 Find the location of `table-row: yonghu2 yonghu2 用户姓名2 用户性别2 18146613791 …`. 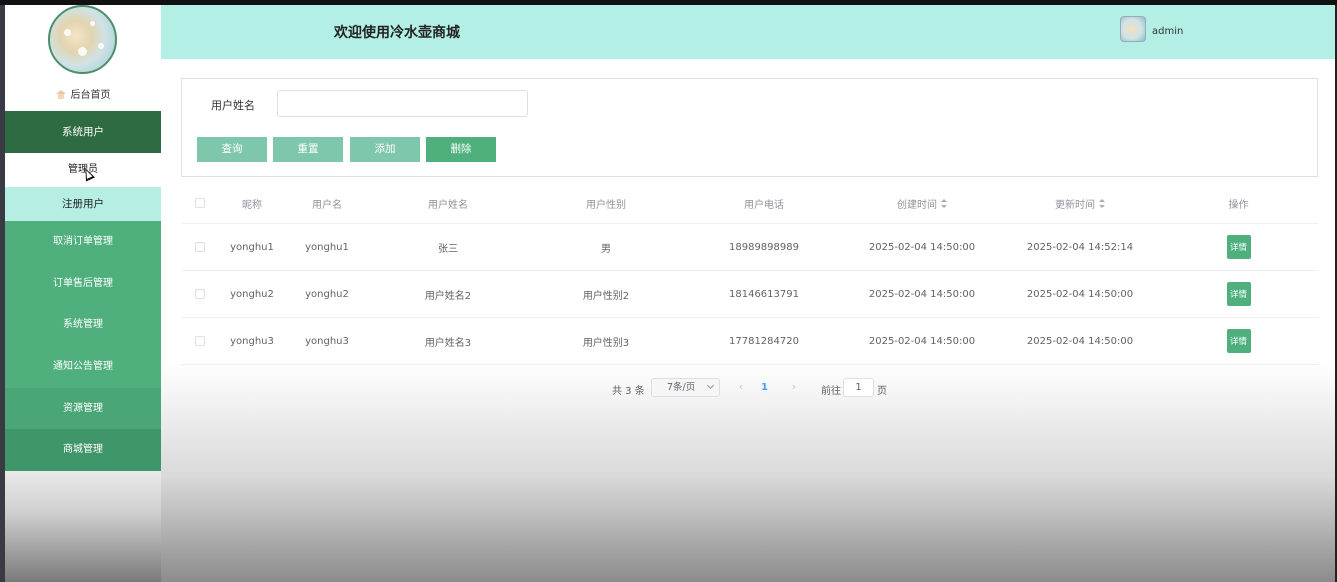

table-row: yonghu2 yonghu2 用户姓名2 用户性别2 18146613791 … is located at coordinates (749, 294).